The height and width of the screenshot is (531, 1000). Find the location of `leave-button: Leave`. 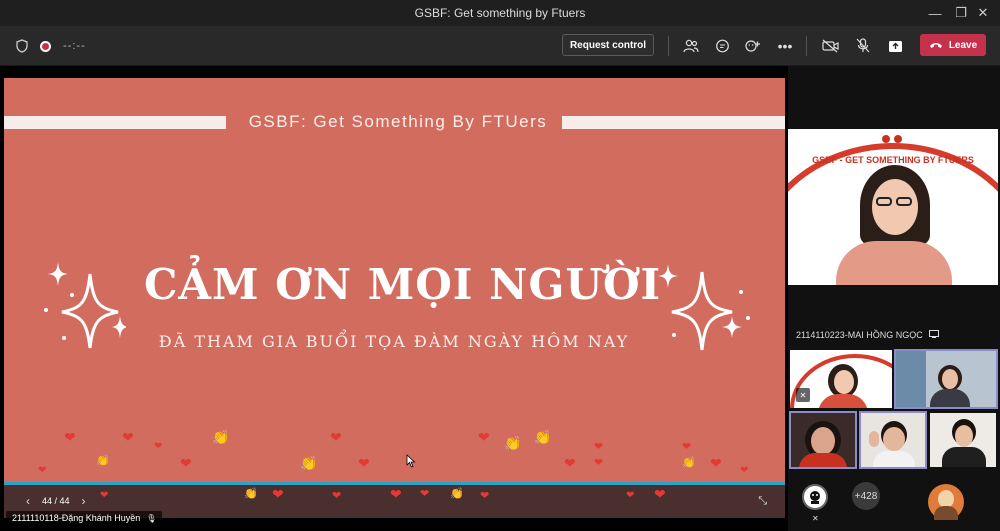

leave-button: Leave is located at coordinates (953, 45).